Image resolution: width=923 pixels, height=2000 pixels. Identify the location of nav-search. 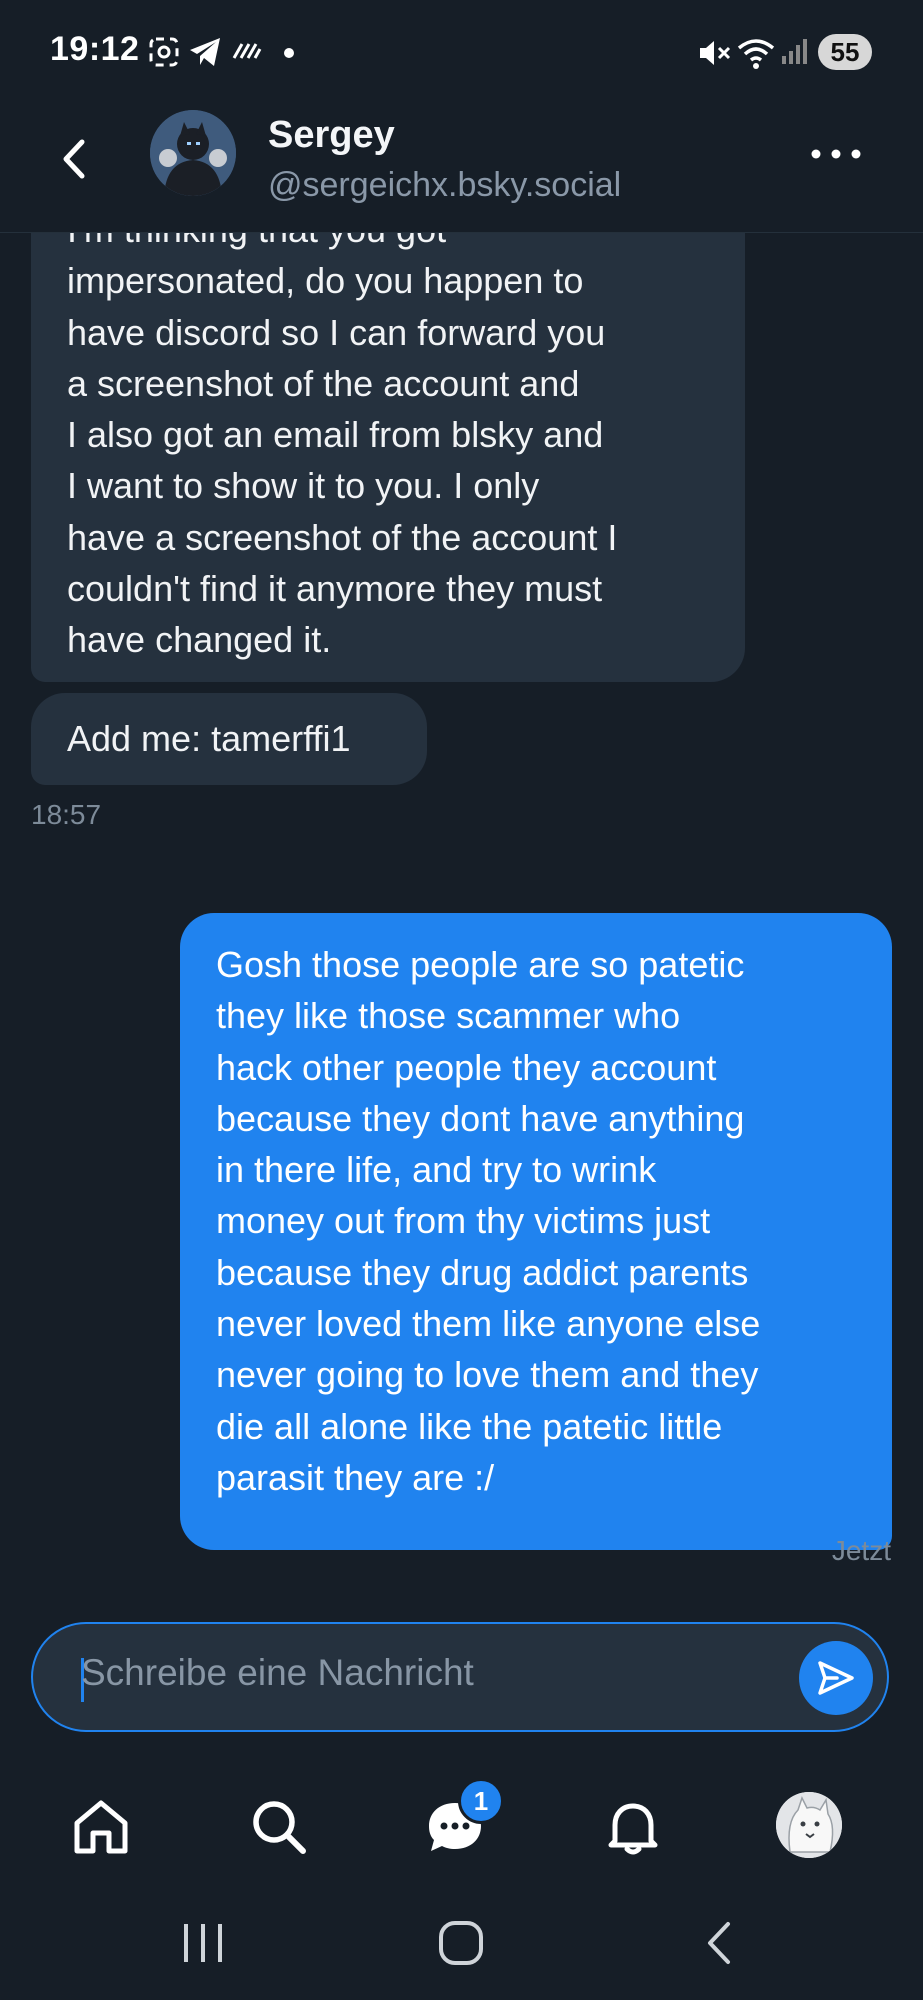
(279, 1827).